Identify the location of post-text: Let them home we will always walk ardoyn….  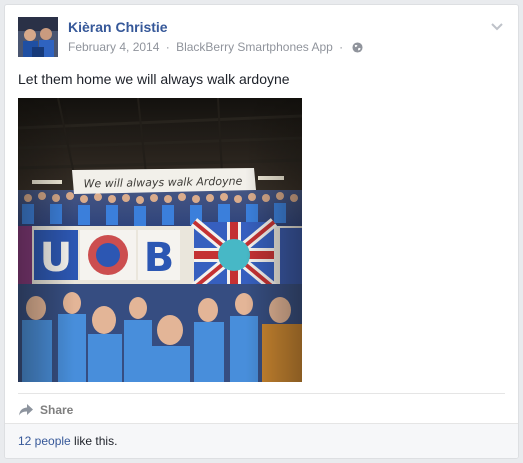
(154, 79).